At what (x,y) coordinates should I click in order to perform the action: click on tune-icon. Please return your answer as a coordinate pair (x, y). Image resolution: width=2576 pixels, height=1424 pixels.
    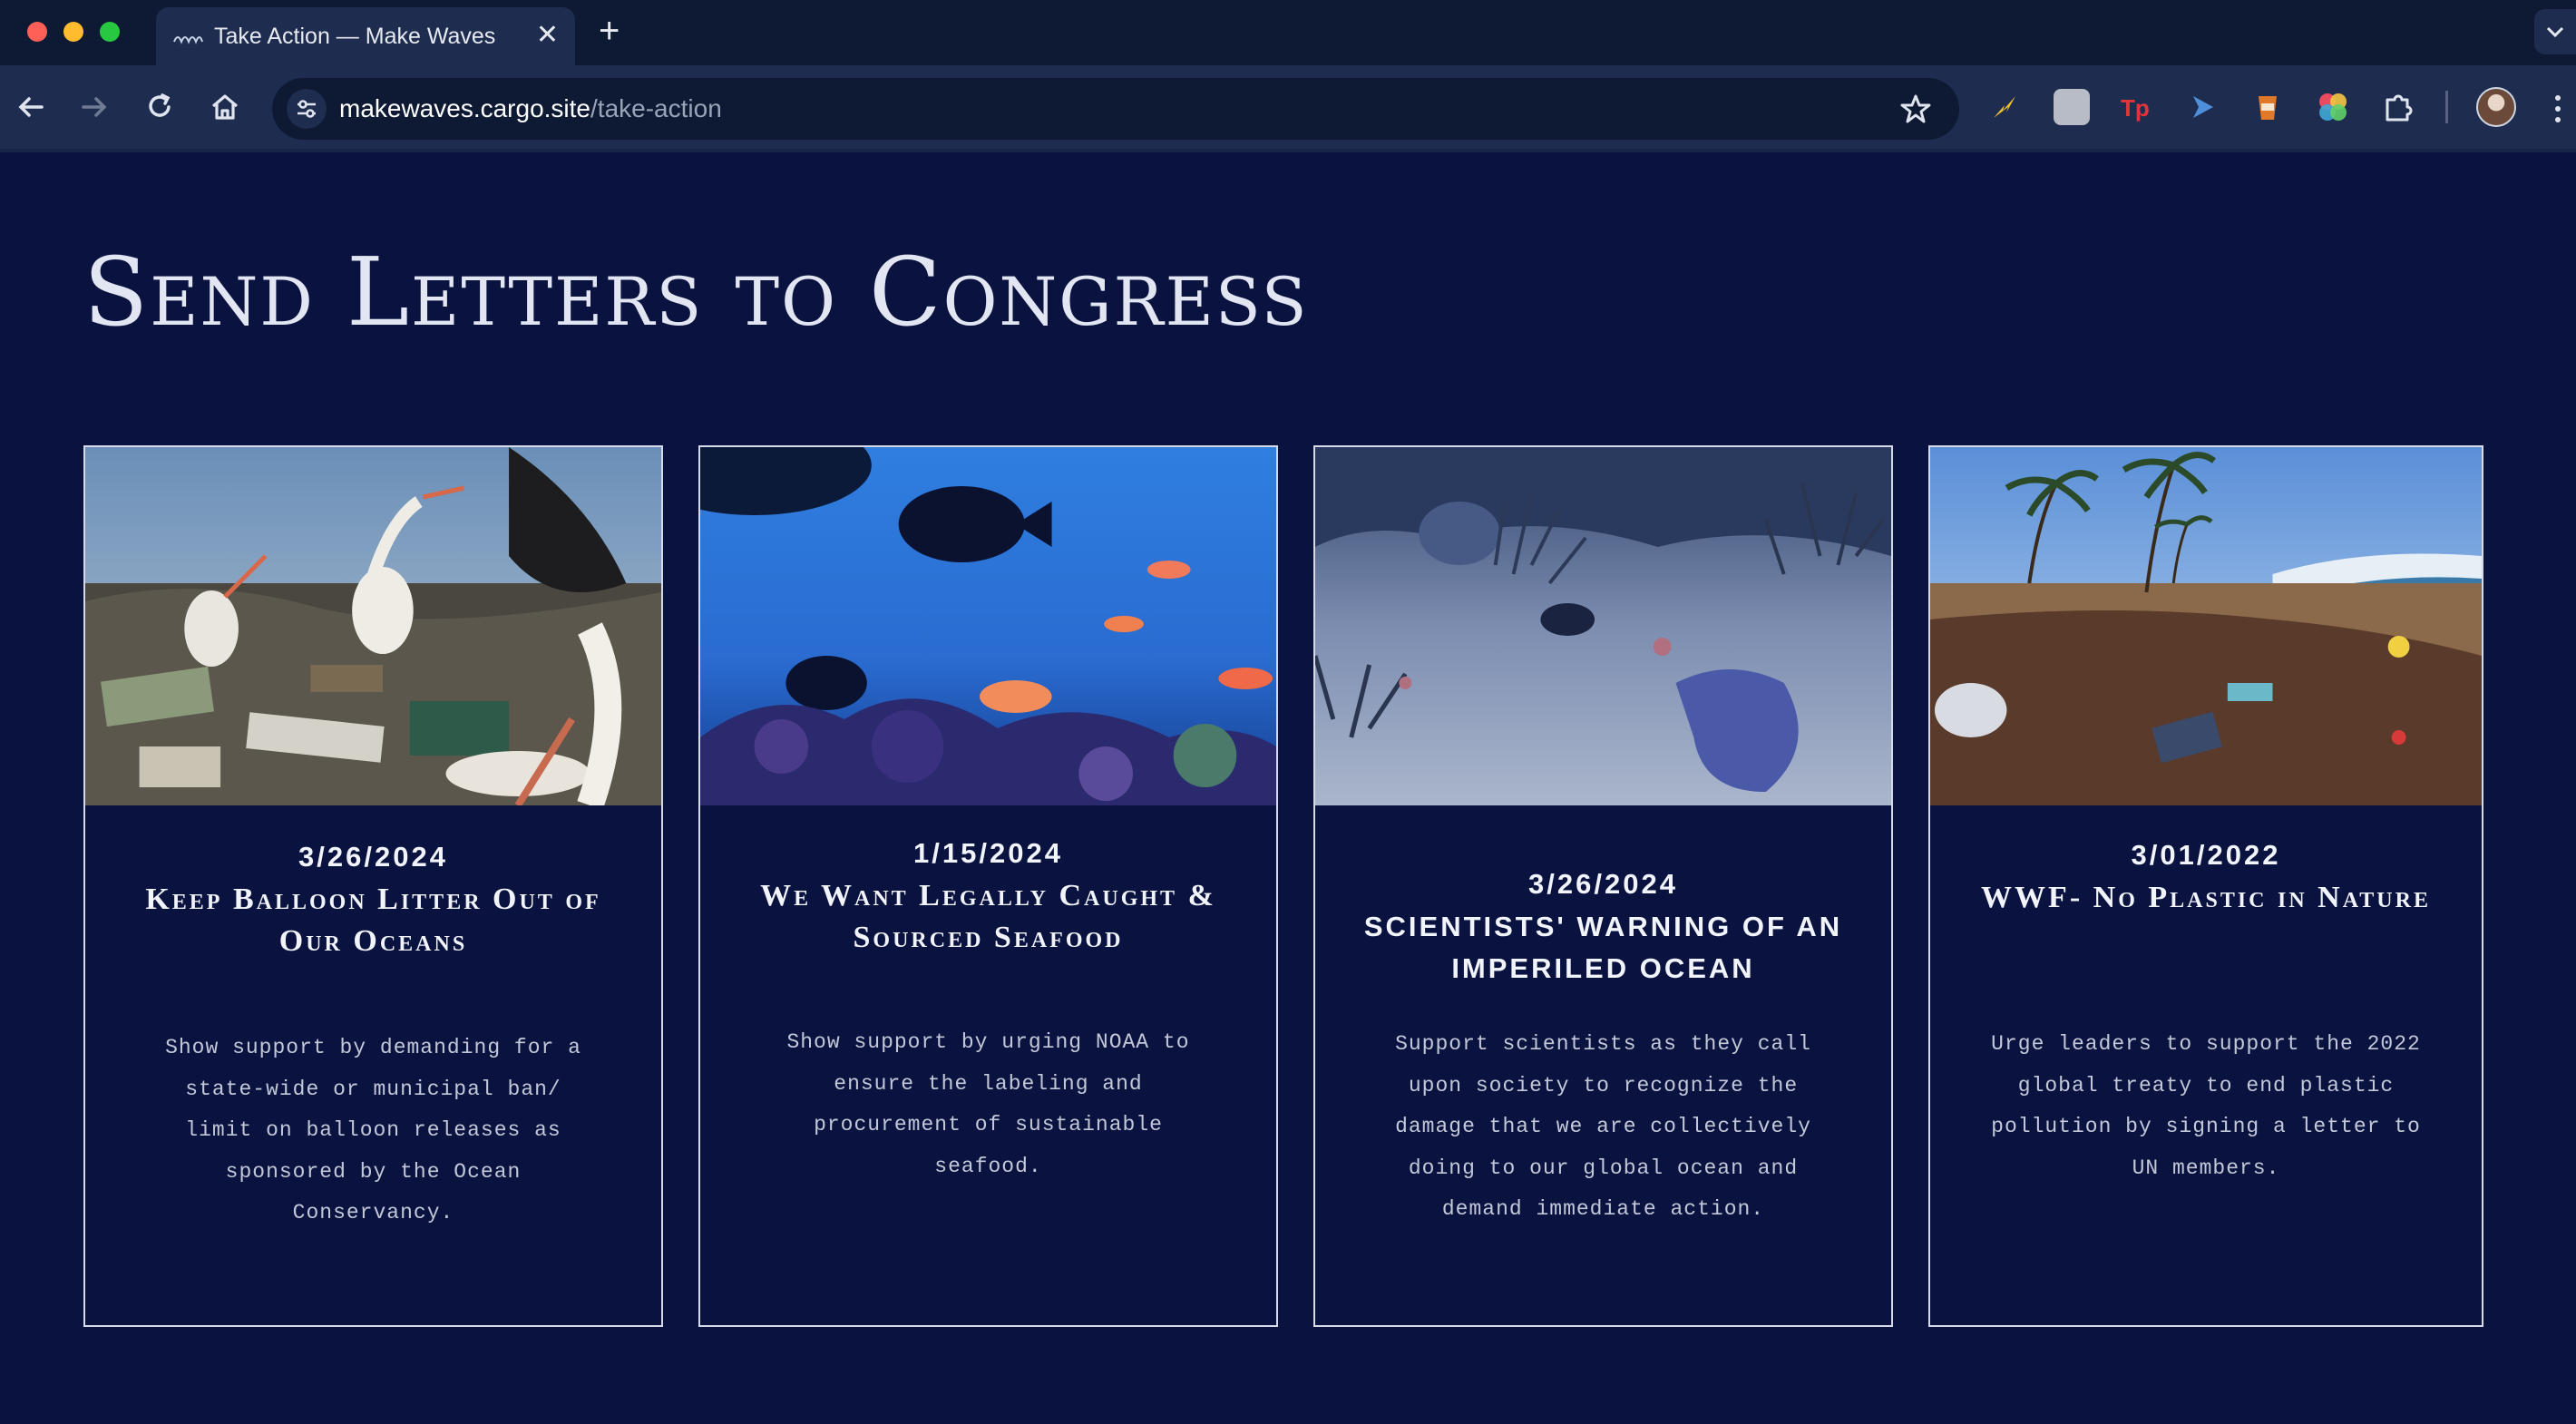
    Looking at the image, I should click on (307, 109).